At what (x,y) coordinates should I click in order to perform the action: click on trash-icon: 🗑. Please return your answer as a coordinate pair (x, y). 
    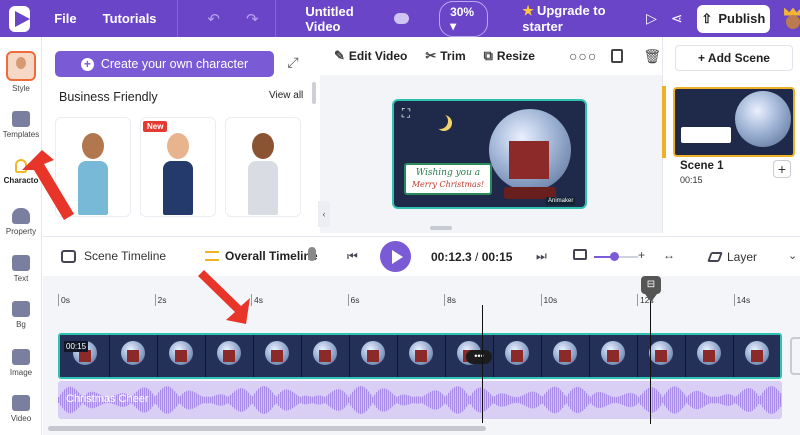
    Looking at the image, I should click on (652, 56).